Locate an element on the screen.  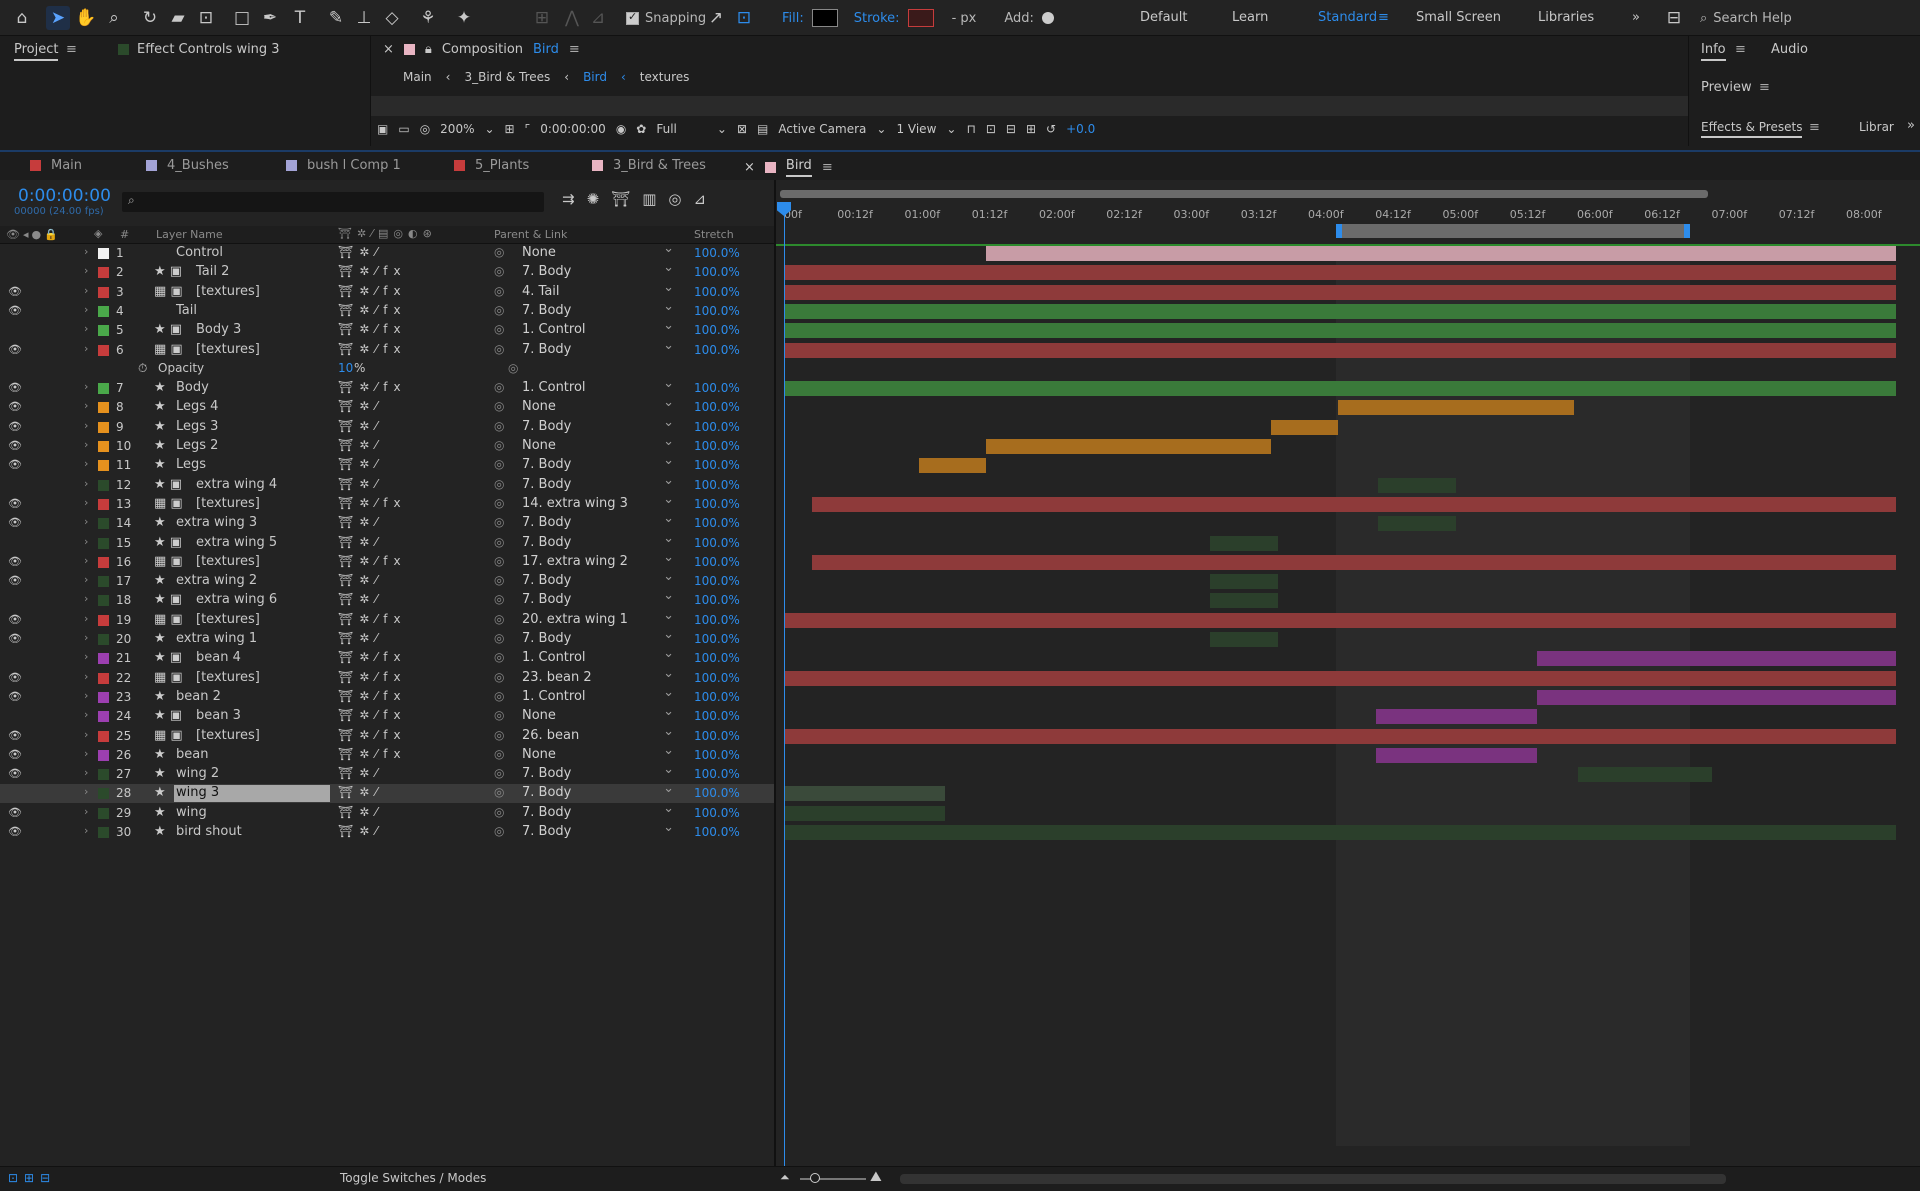
3d-icon: ⊞ is located at coordinates (1031, 129).